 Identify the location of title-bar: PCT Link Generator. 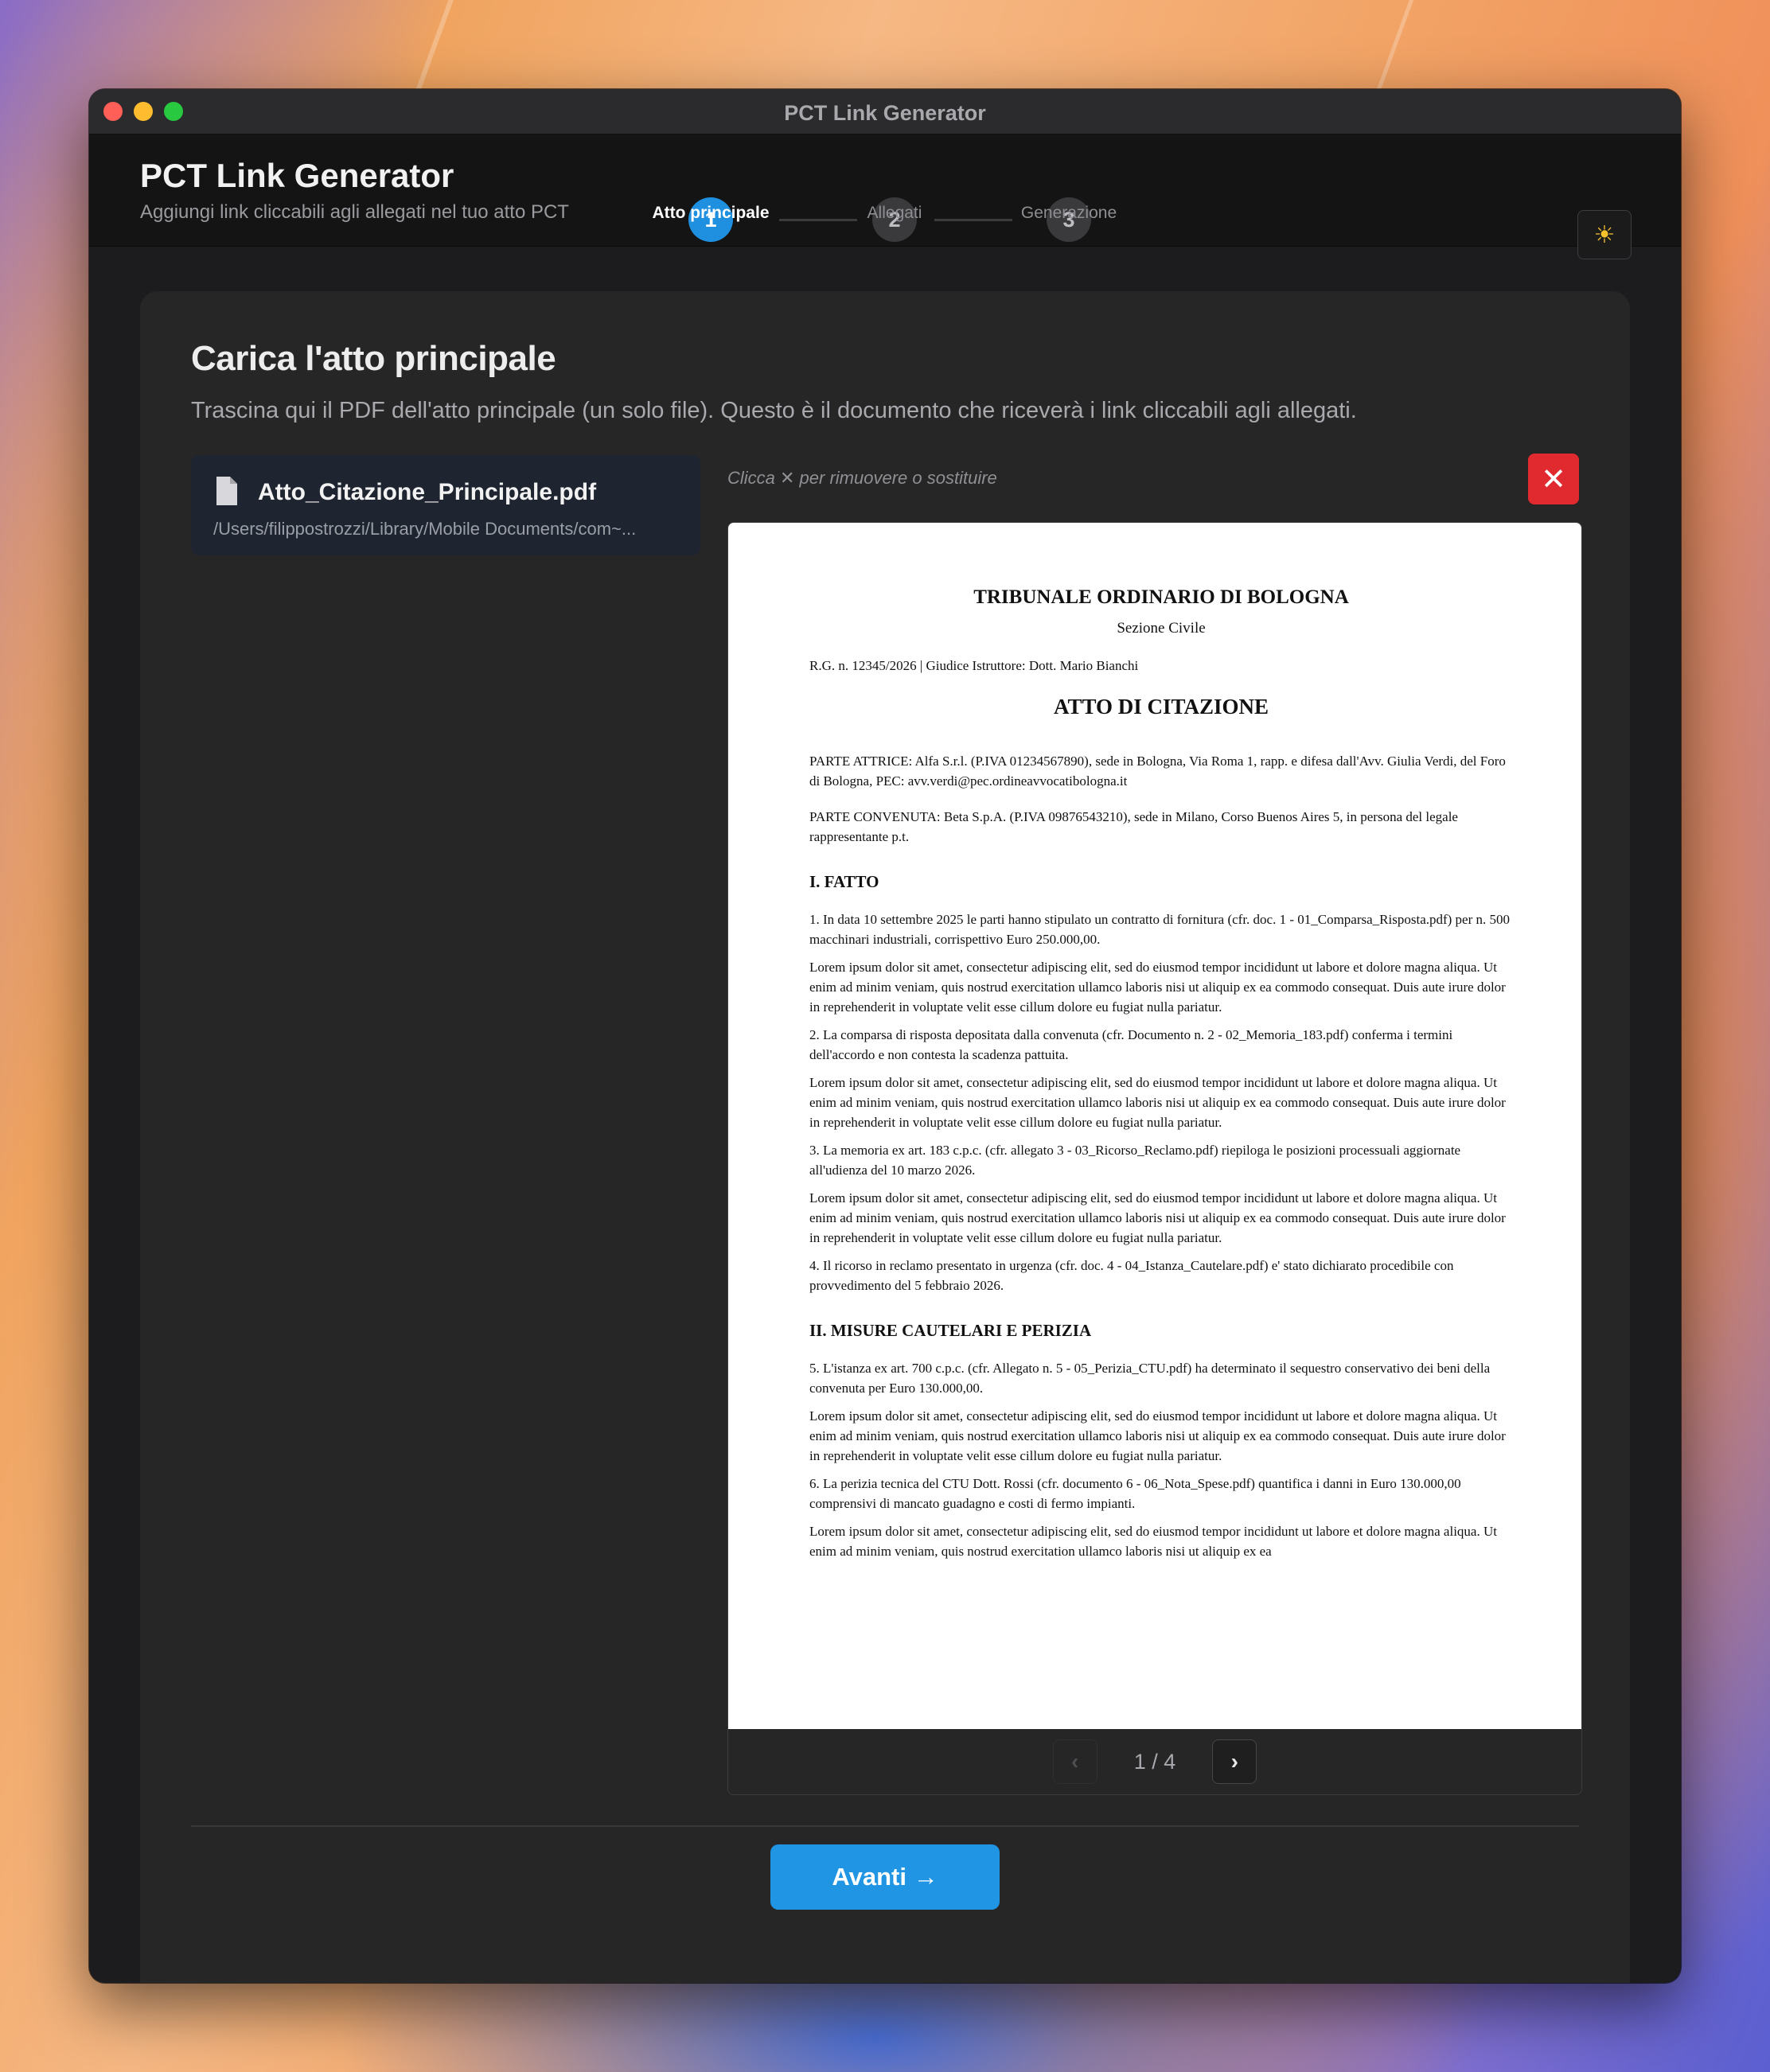
(885, 111).